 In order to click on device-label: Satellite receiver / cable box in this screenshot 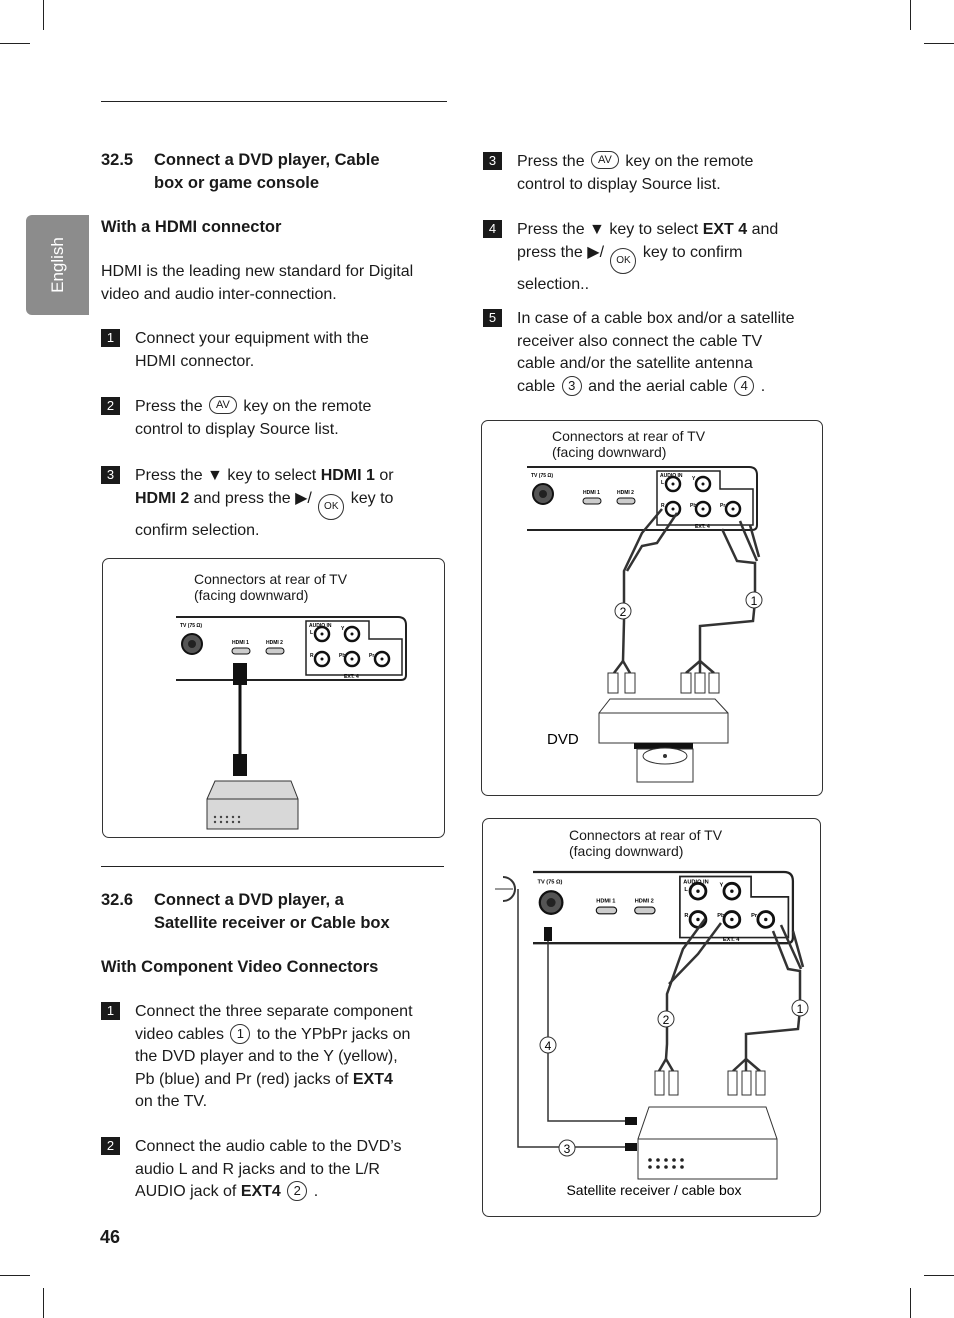, I will do `click(653, 1190)`.